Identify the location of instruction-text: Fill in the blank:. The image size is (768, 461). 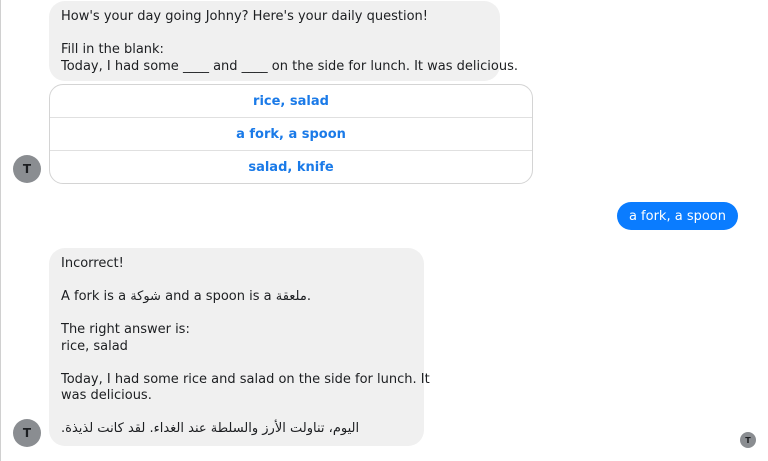
(112, 49).